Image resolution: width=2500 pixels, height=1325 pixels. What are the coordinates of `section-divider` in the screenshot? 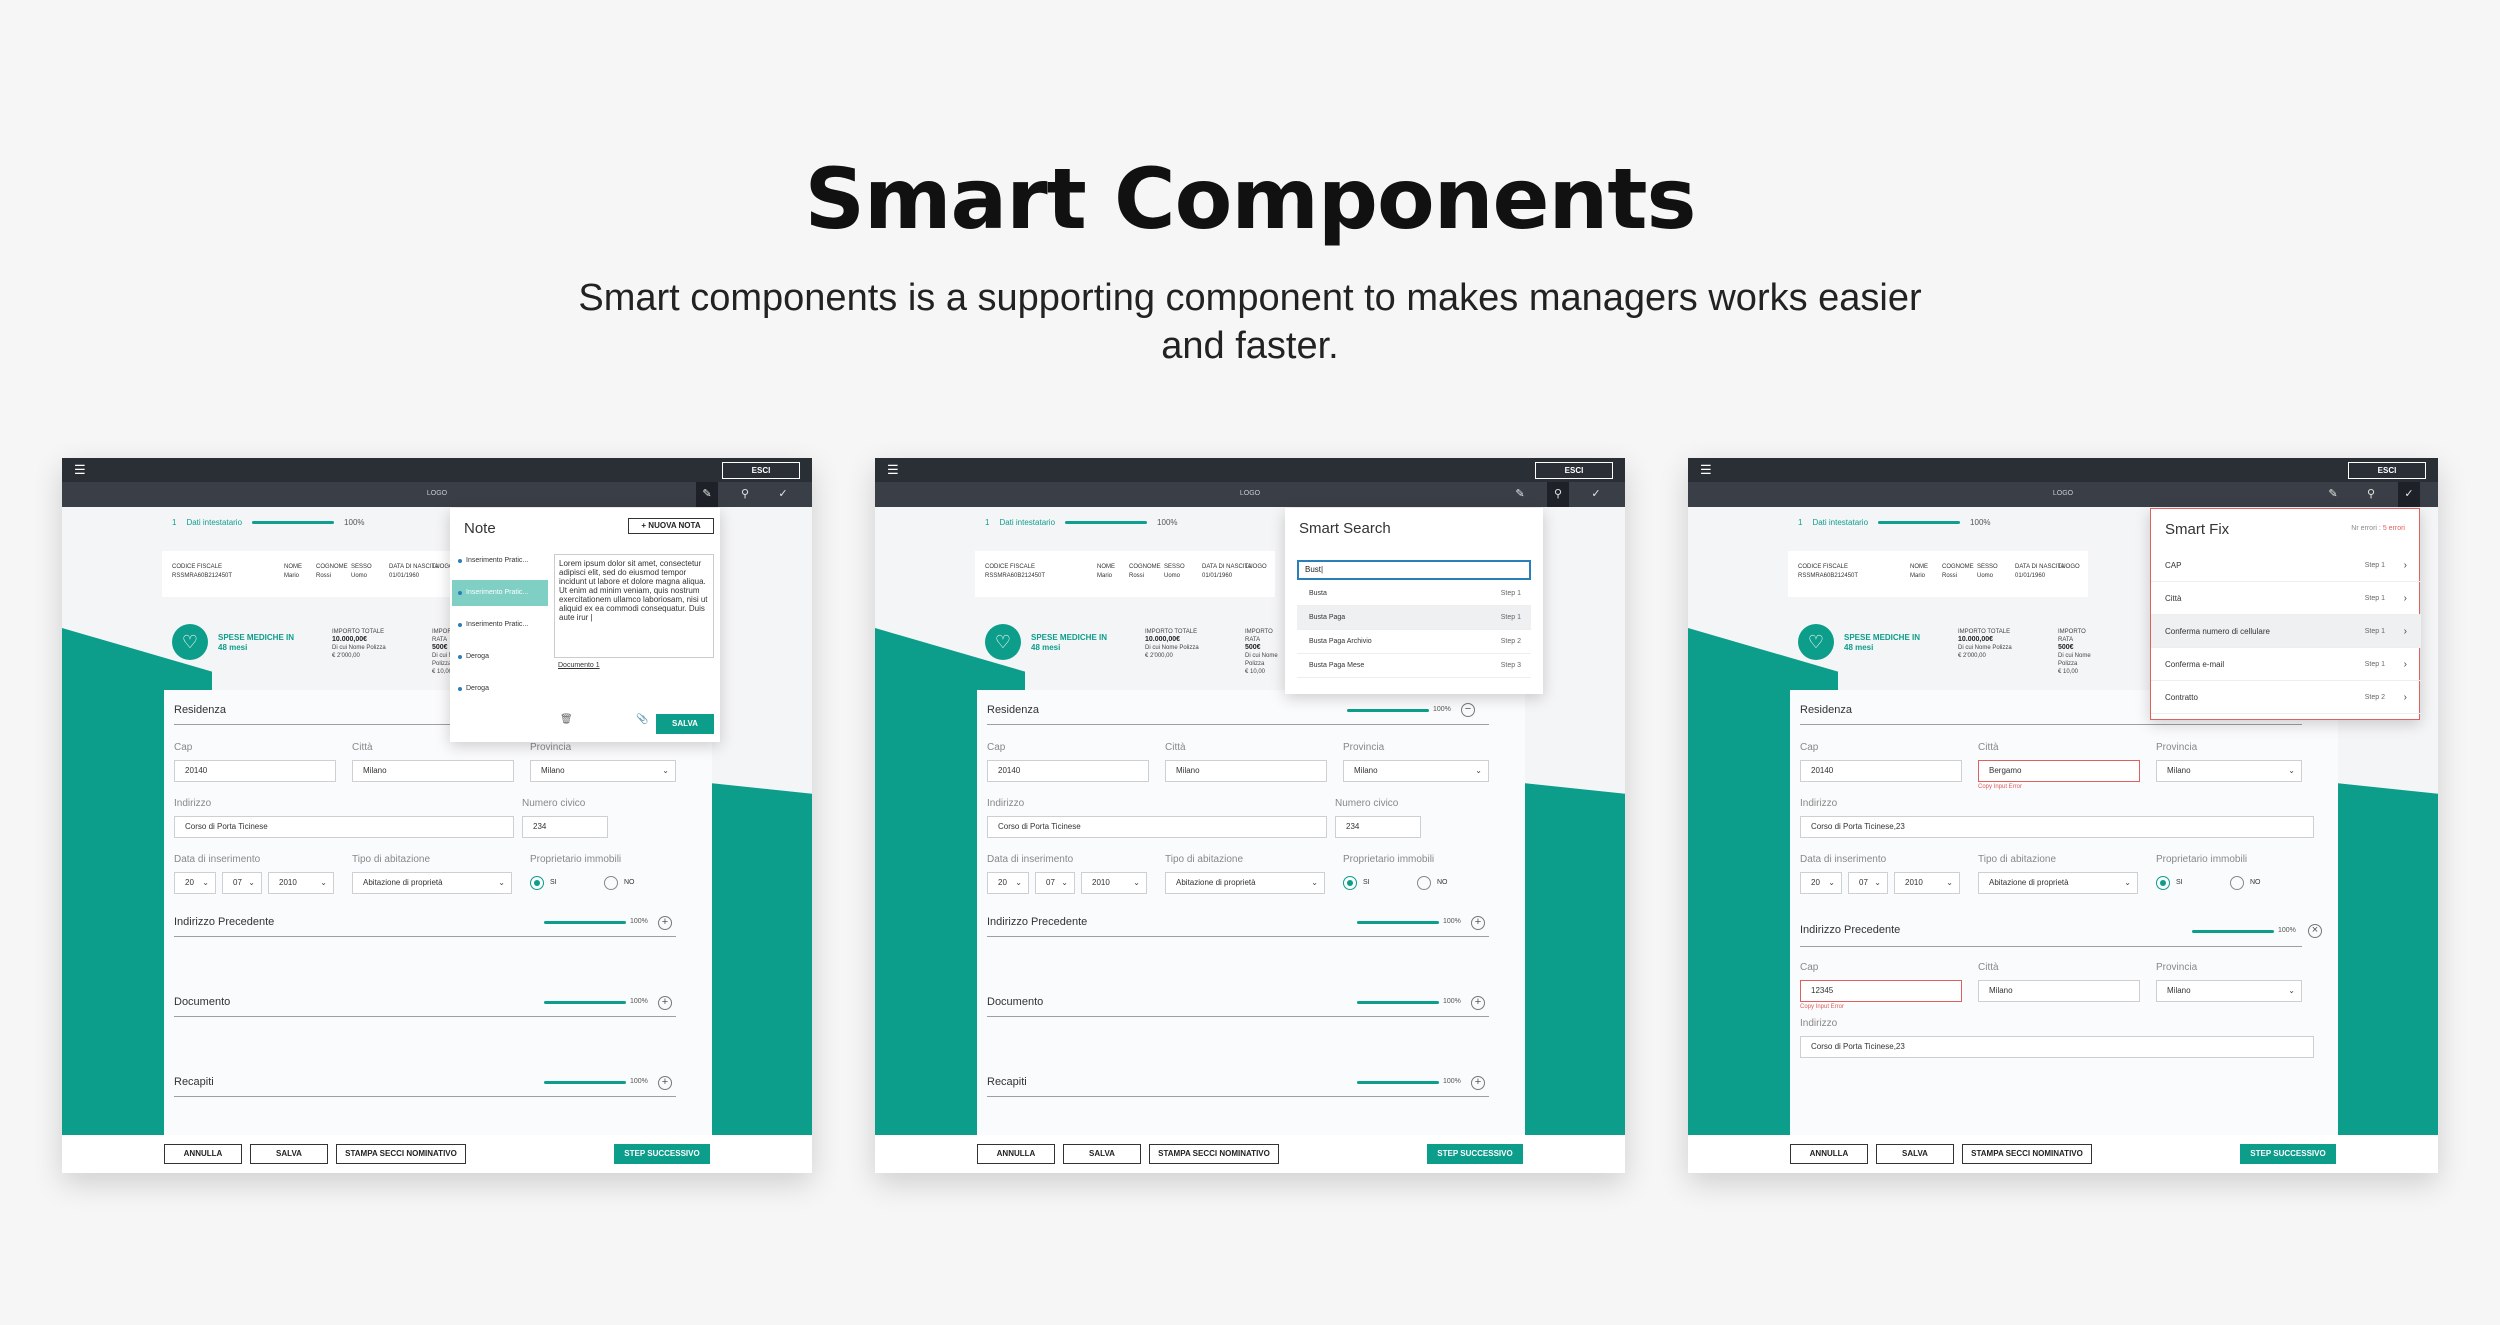 It's located at (1238, 936).